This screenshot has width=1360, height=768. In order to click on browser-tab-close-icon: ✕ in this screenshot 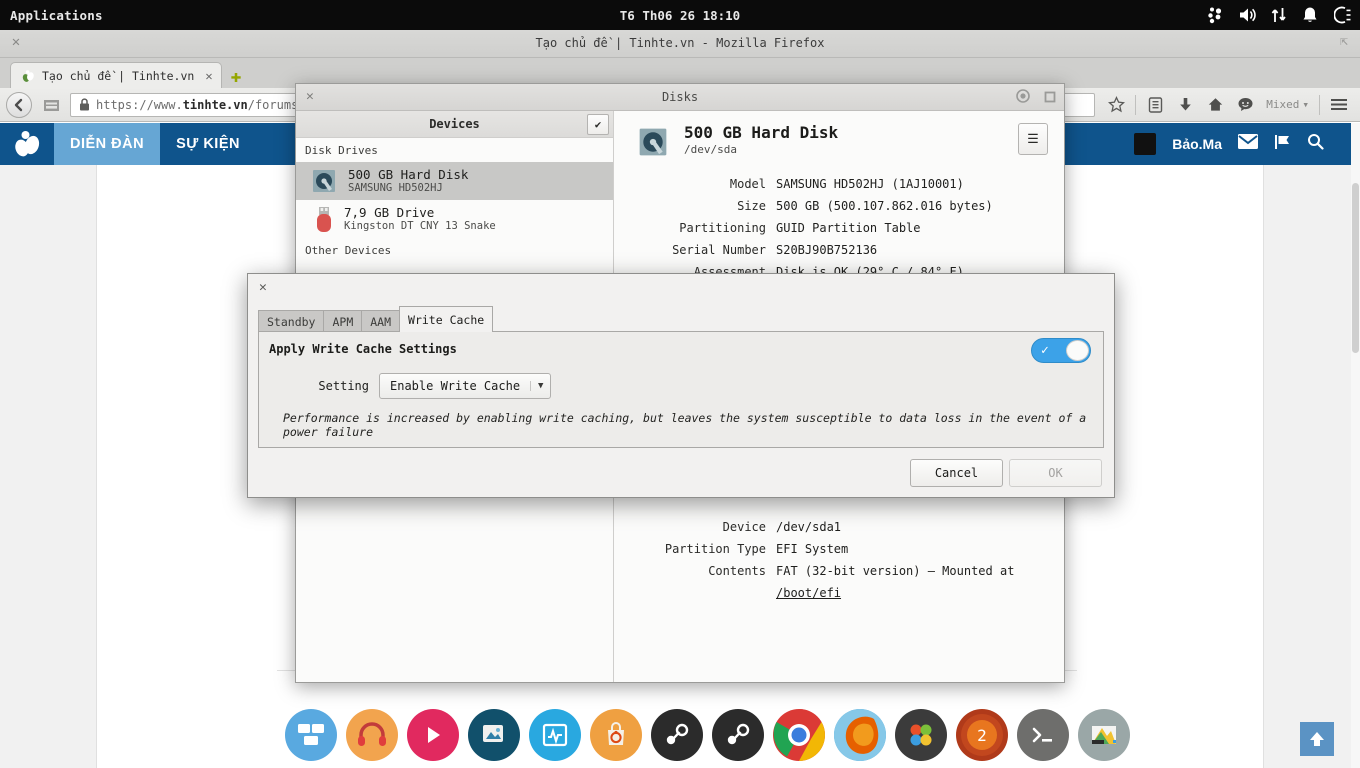, I will do `click(206, 76)`.